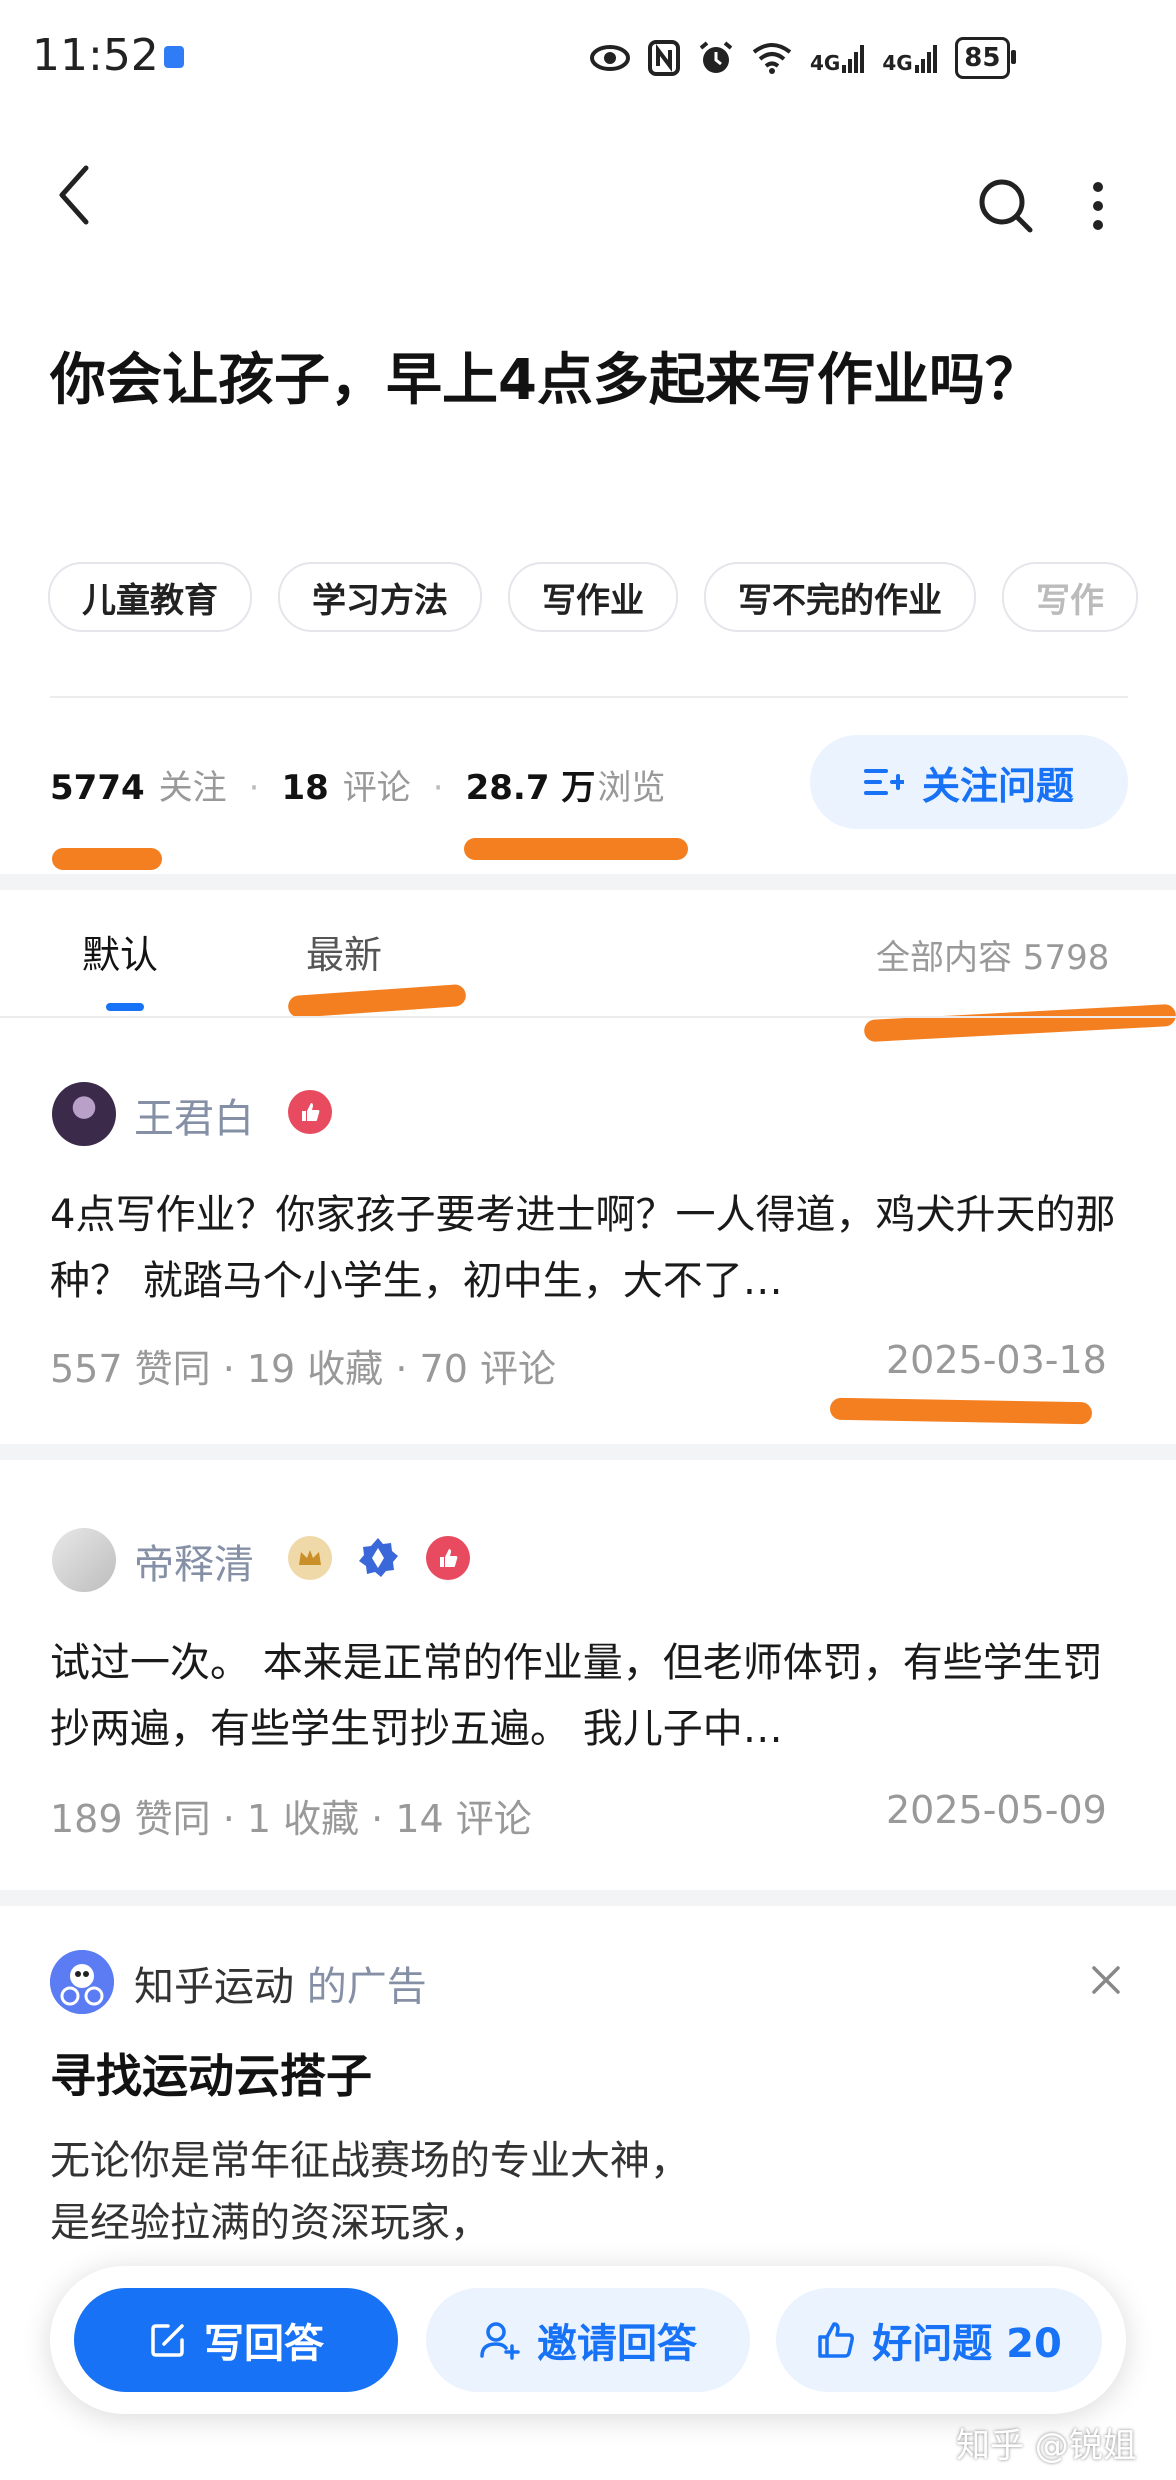 Image resolution: width=1176 pixels, height=2480 pixels. What do you see at coordinates (997, 785) in the screenshot?
I see `follow-question-label: 关注问题` at bounding box center [997, 785].